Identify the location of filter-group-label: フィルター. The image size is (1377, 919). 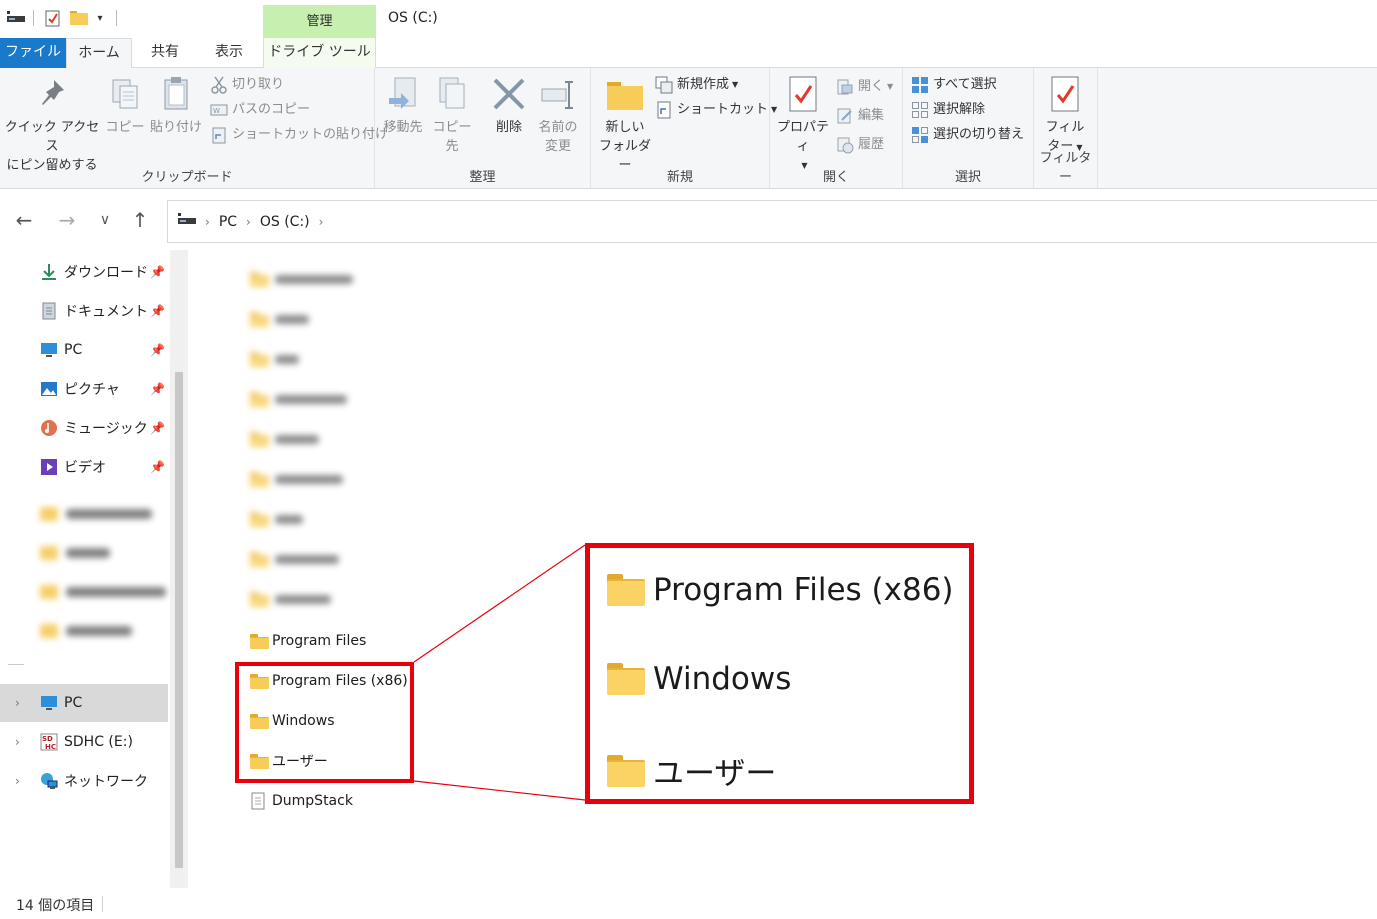
(1065, 168).